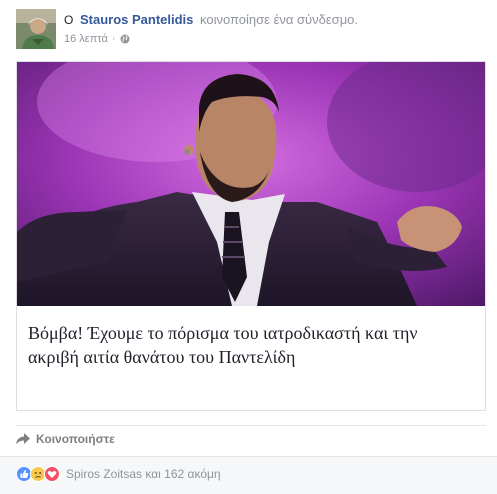 Image resolution: width=497 pixels, height=494 pixels. What do you see at coordinates (23, 439) in the screenshot?
I see `share-arrow-icon` at bounding box center [23, 439].